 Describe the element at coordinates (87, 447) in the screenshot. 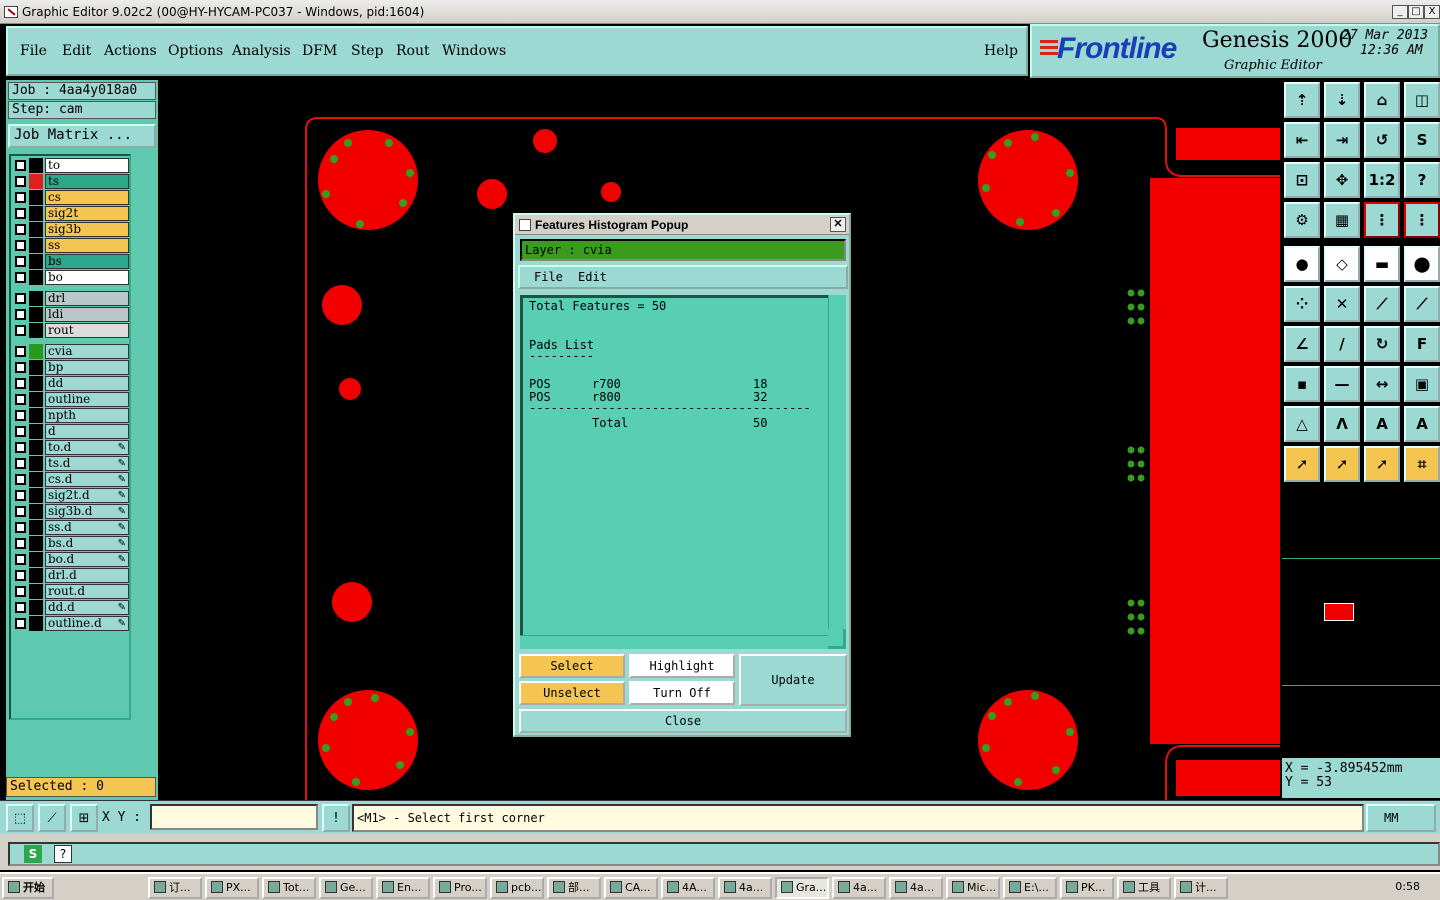

I see `layer-name: to.d ✎` at that location.